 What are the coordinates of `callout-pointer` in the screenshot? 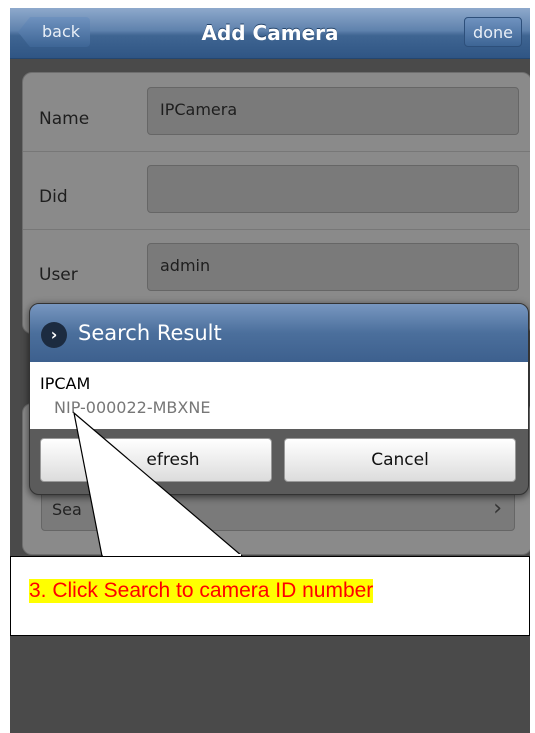 It's located at (158, 484).